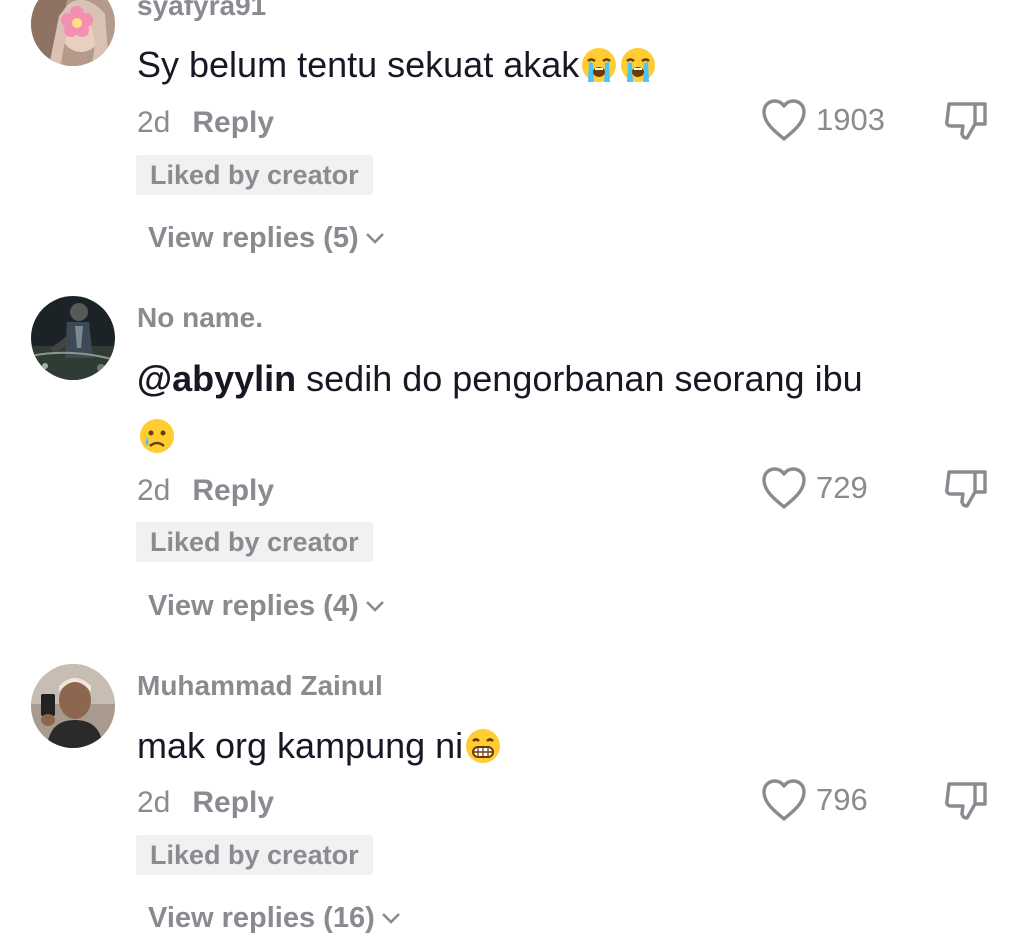 The width and height of the screenshot is (1024, 942). Describe the element at coordinates (261, 918) in the screenshot. I see `view-replies-label: View replies (16)` at that location.